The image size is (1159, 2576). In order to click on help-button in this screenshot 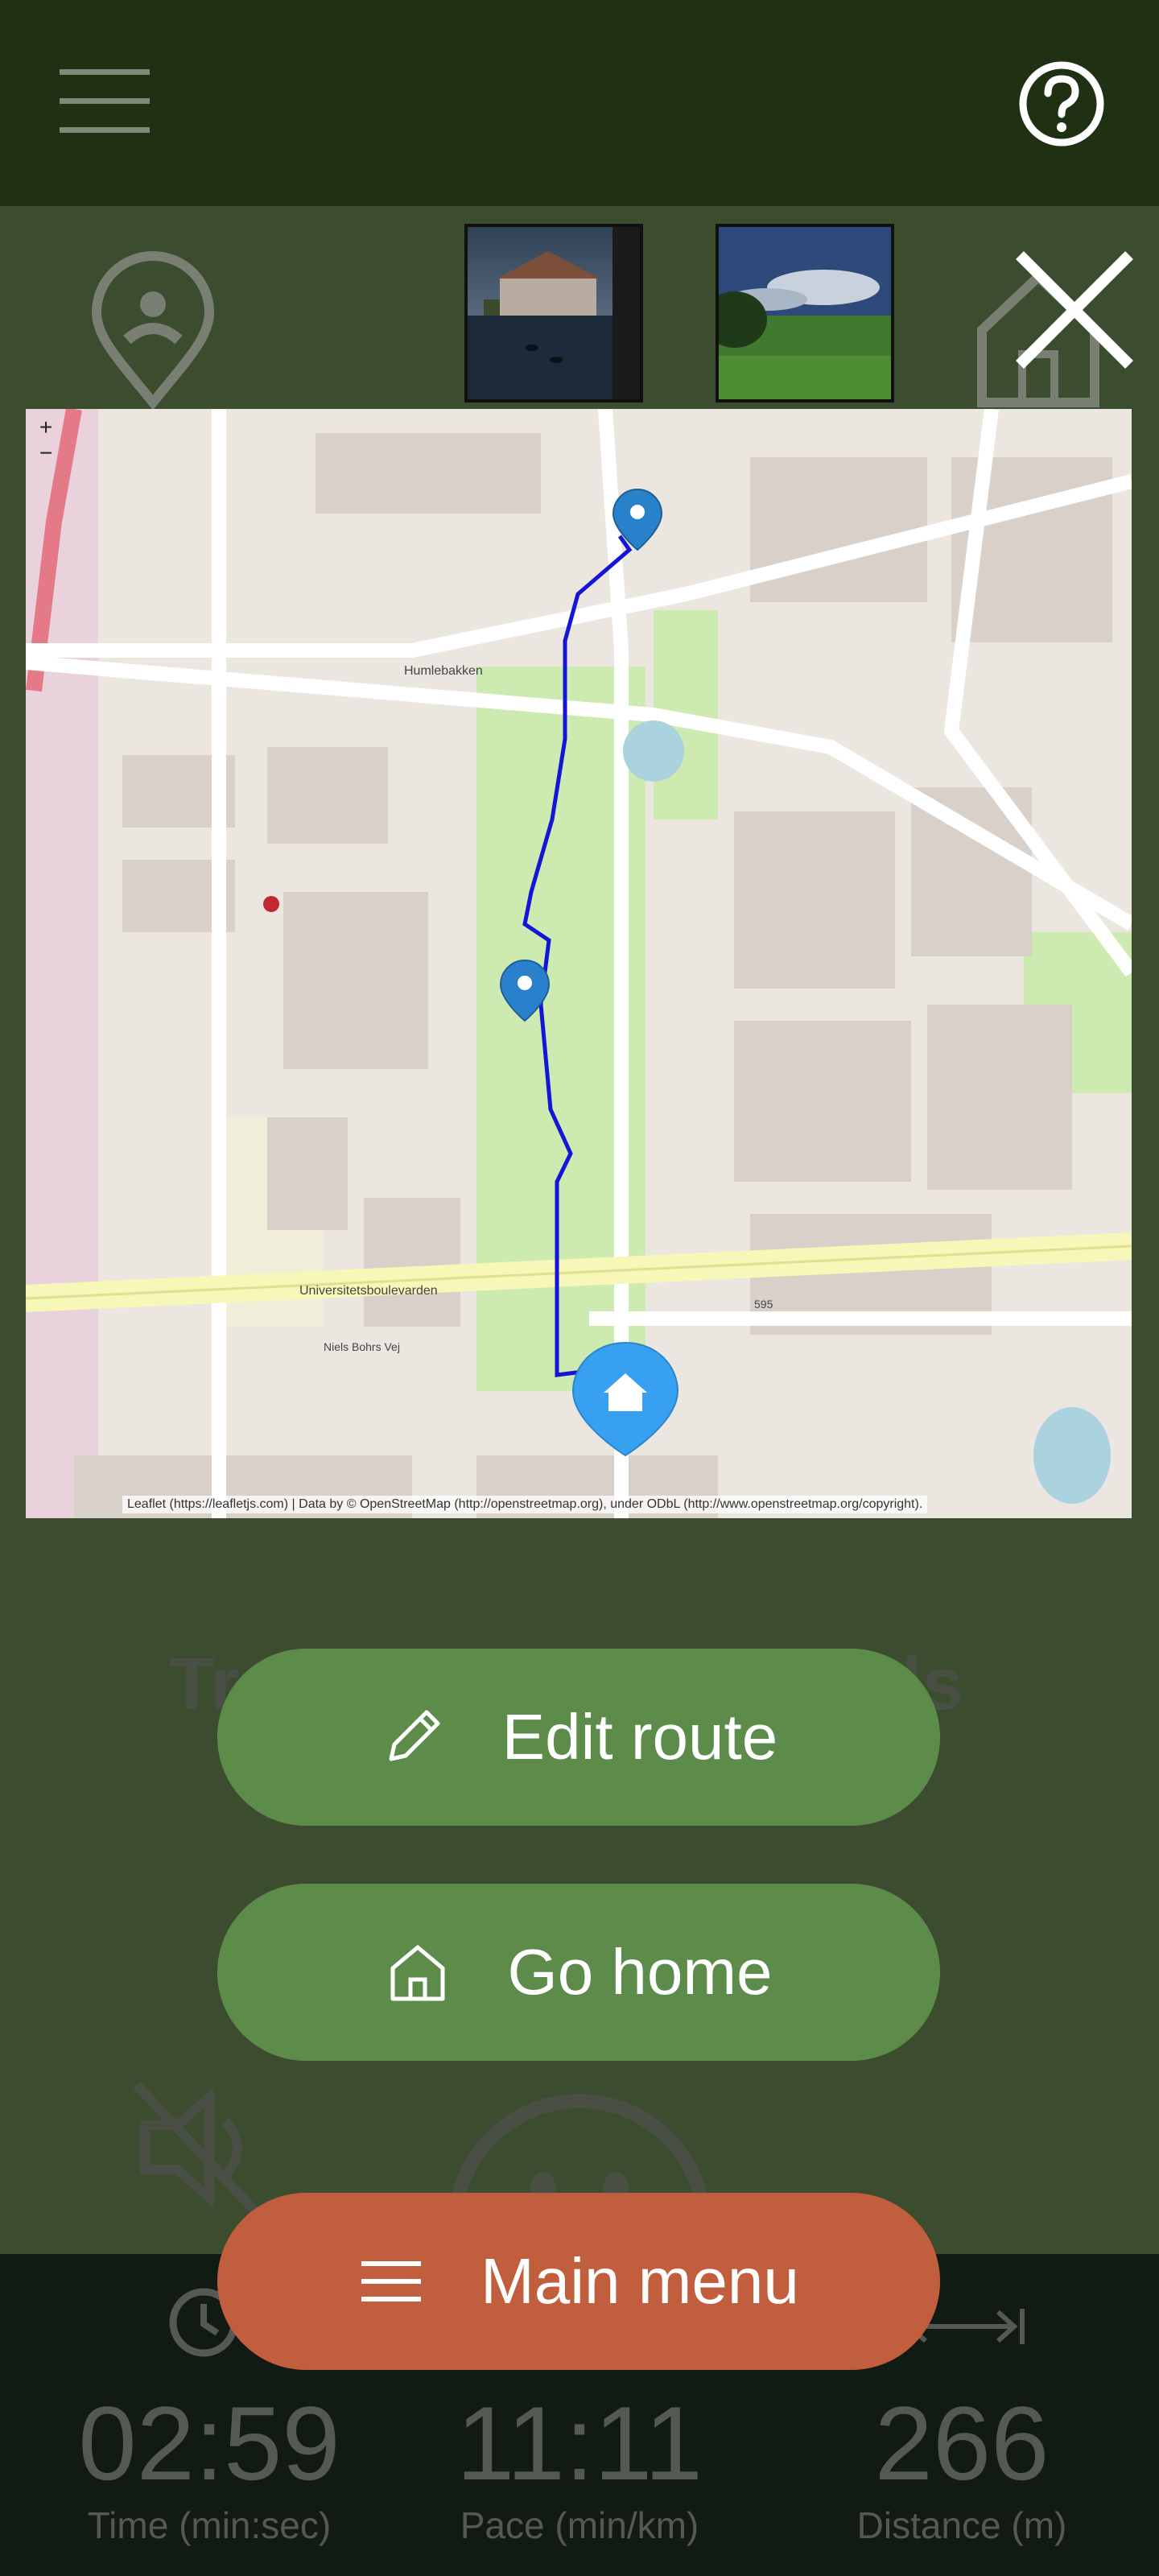, I will do `click(1061, 104)`.